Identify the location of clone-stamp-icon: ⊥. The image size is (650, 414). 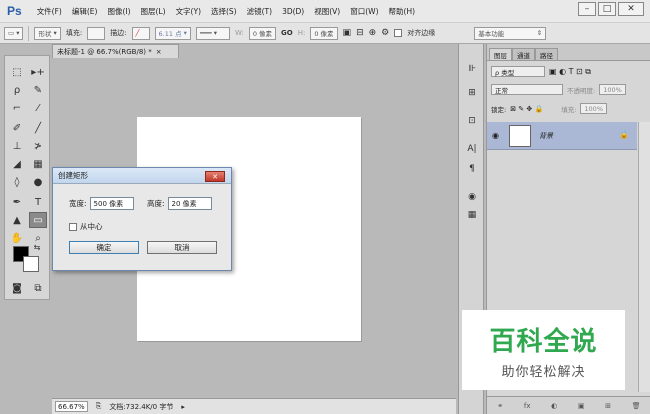
(17, 146).